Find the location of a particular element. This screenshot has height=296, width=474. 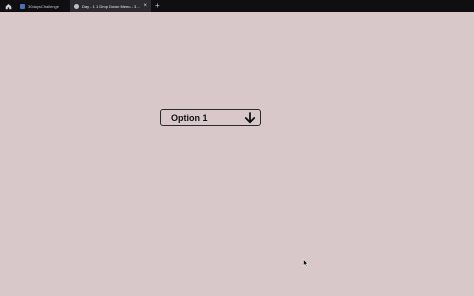

home-icon is located at coordinates (8, 6).